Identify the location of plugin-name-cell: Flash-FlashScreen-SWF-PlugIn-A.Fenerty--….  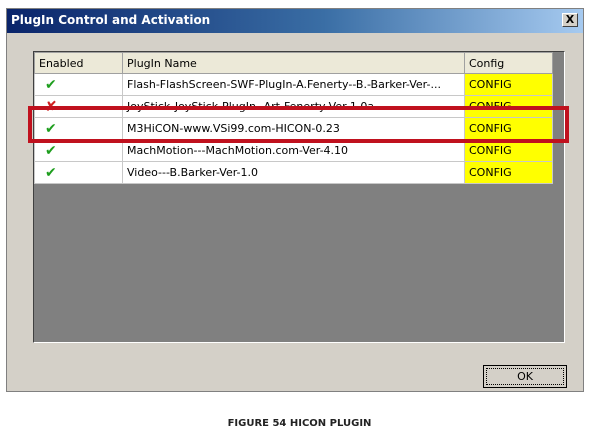
(293, 84).